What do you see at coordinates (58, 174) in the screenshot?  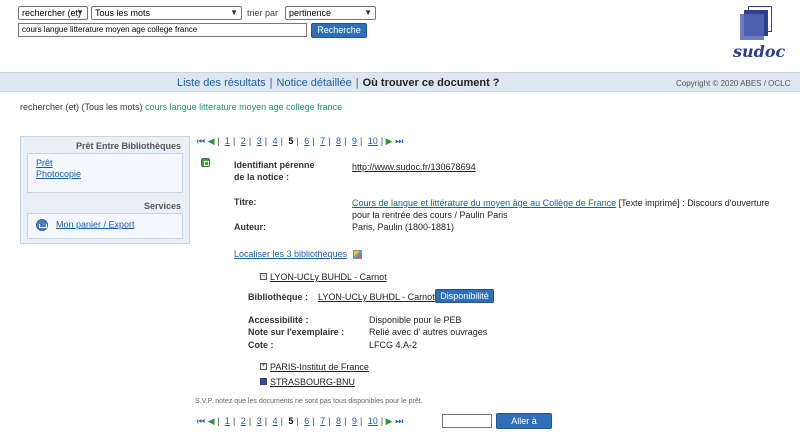 I see `photocopie-link: Photocopie` at bounding box center [58, 174].